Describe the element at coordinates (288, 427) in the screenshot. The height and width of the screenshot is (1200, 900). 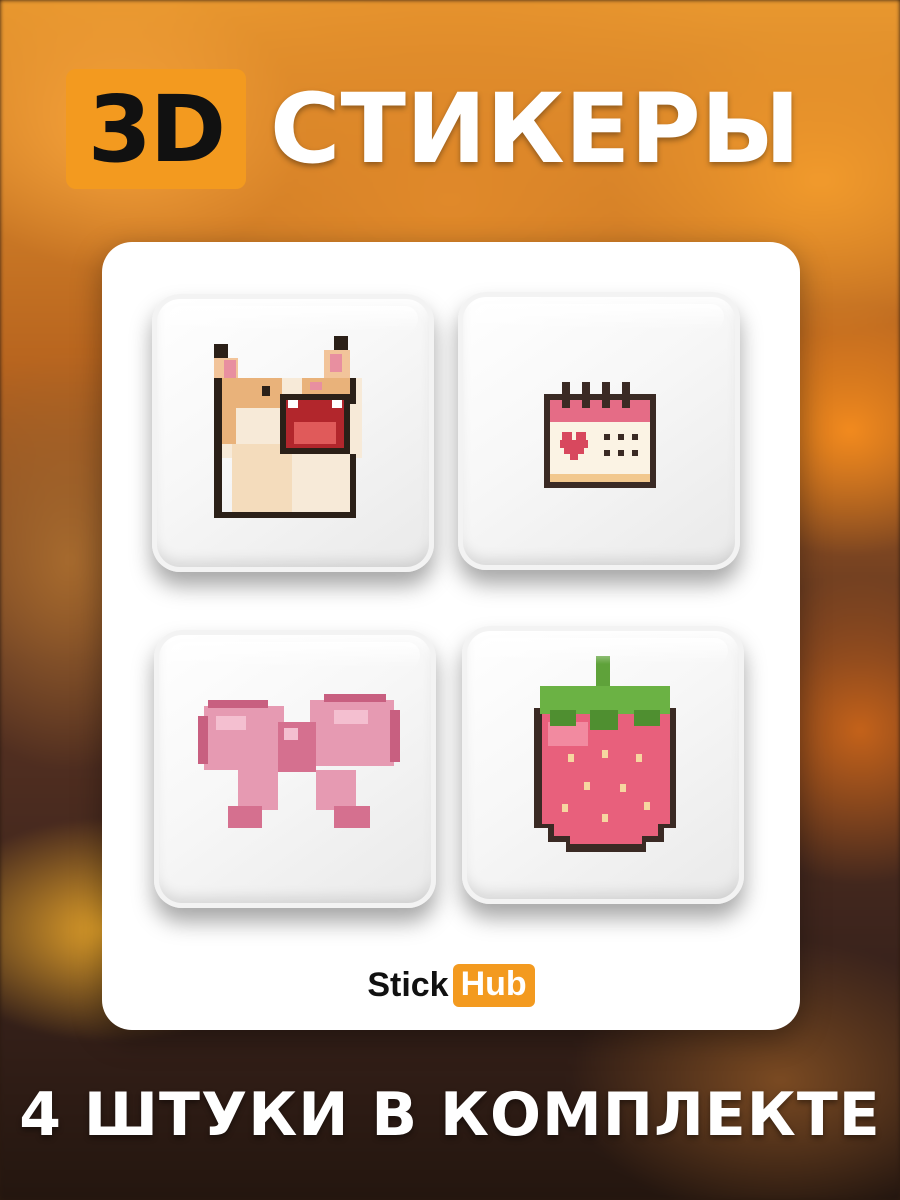
I see `screaming-cat-icon` at that location.